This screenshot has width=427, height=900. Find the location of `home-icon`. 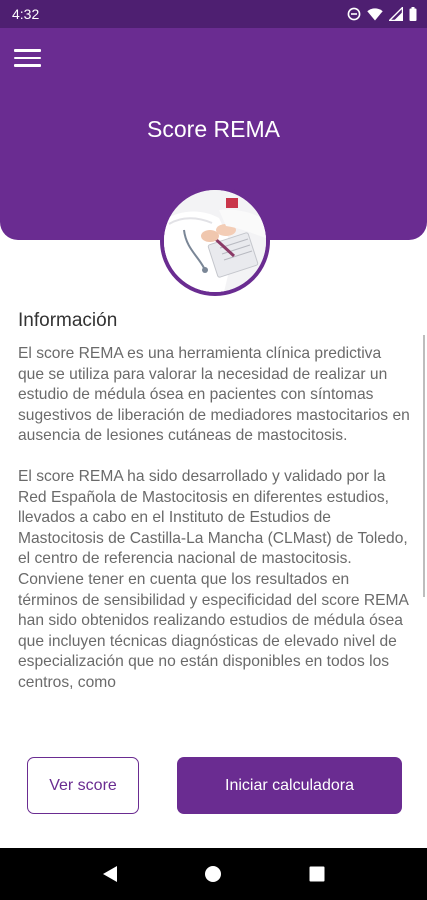

home-icon is located at coordinates (213, 874).